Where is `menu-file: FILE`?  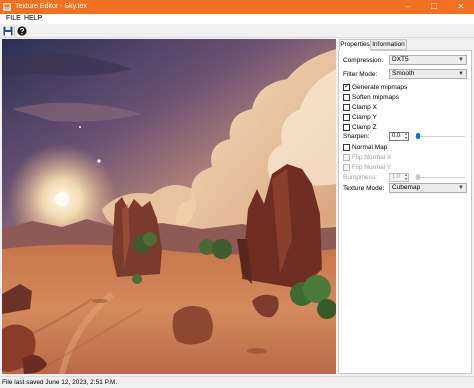 menu-file: FILE is located at coordinates (13, 19).